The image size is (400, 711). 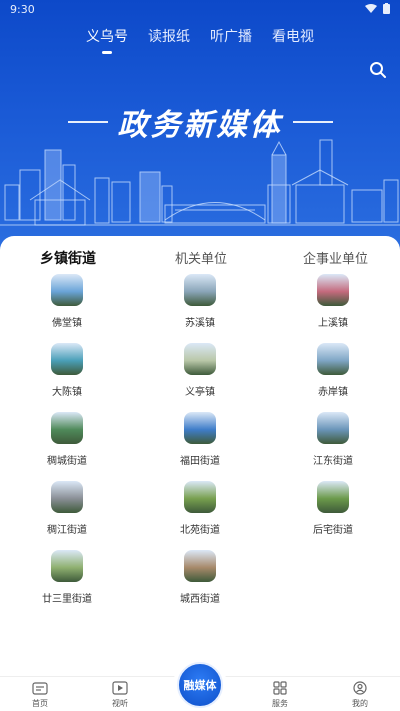 I want to click on search-button, so click(x=378, y=70).